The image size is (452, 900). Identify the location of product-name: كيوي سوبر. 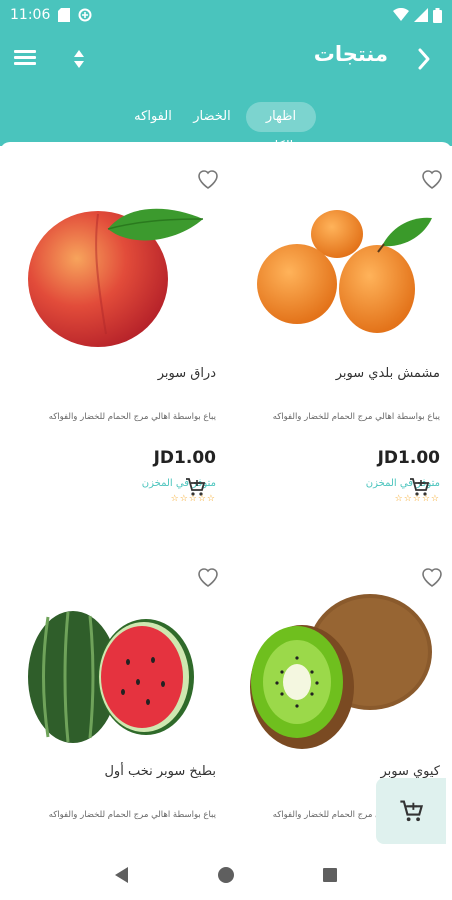
(410, 771).